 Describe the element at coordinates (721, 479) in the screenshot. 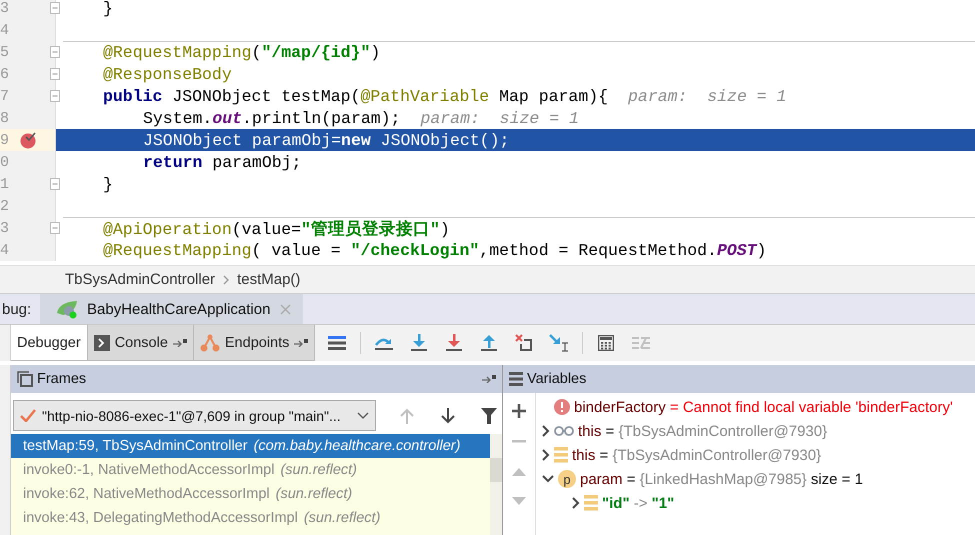

I see `variable-entry: param = {LinkedHashMap@7985} size = 1` at that location.